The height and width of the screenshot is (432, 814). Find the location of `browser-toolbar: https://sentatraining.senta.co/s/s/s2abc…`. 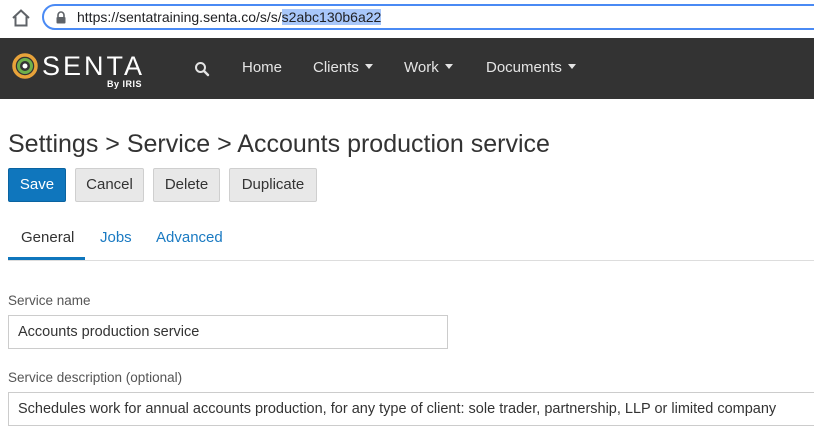

browser-toolbar: https://sentatraining.senta.co/s/s/s2abc… is located at coordinates (407, 18).